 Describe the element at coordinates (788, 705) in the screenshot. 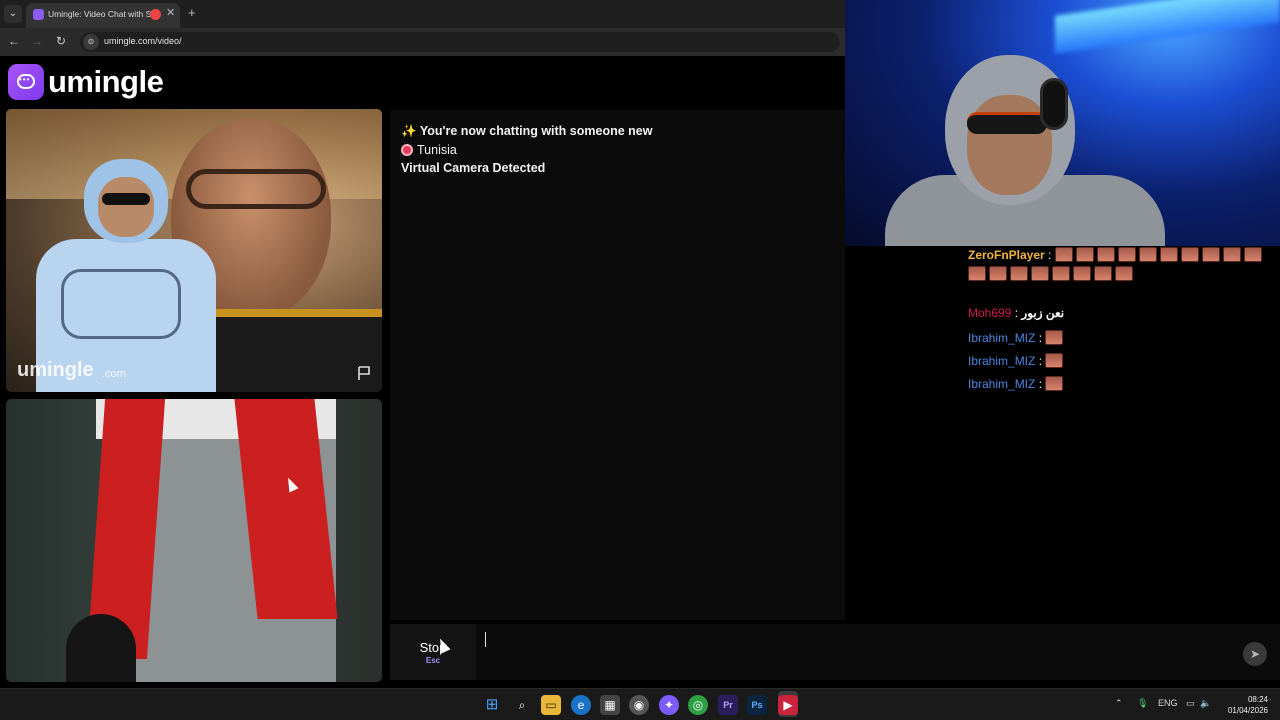

I see `recorder-icon: ▶` at that location.